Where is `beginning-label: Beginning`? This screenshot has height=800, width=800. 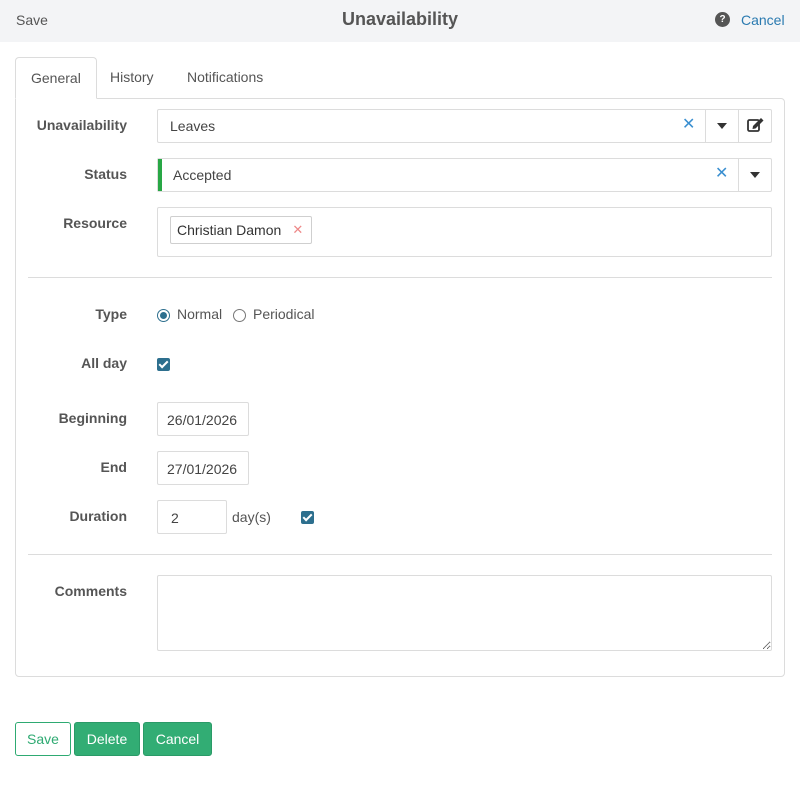
beginning-label: Beginning is located at coordinates (92, 418).